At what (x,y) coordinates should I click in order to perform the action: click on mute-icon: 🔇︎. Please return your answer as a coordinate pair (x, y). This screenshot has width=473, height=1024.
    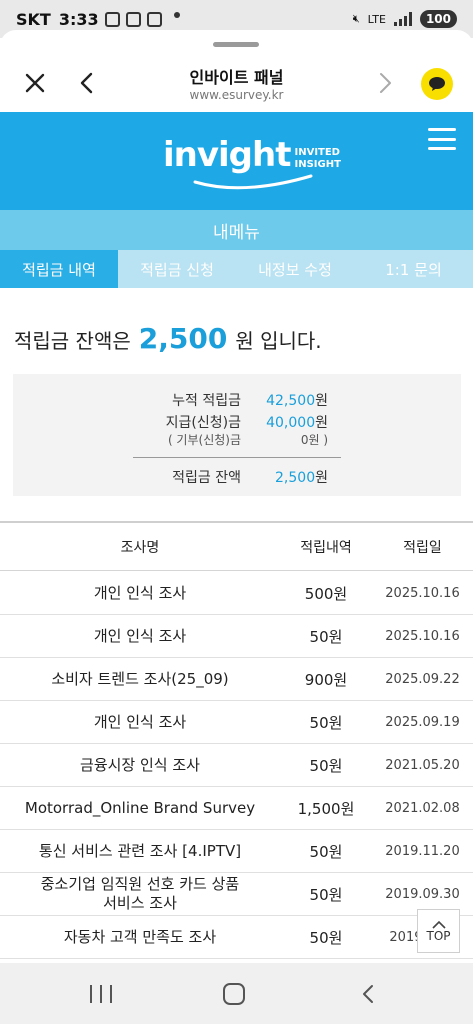
    Looking at the image, I should click on (356, 18).